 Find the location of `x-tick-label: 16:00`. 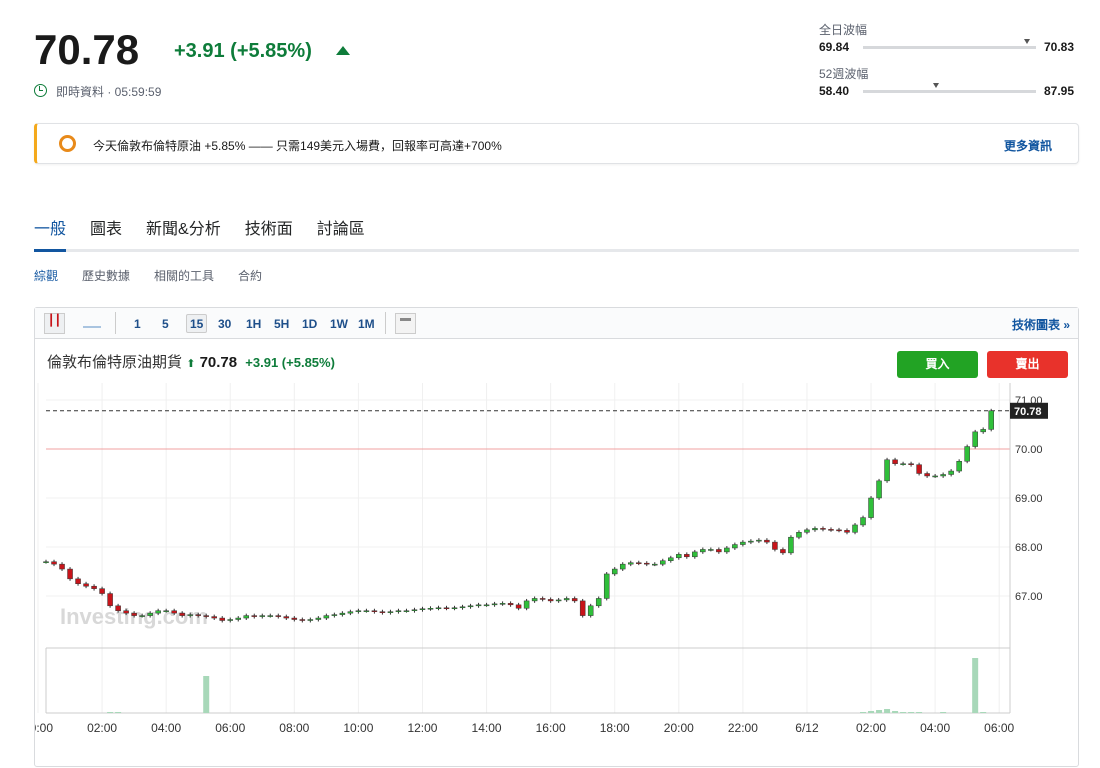

x-tick-label: 16:00 is located at coordinates (551, 728).